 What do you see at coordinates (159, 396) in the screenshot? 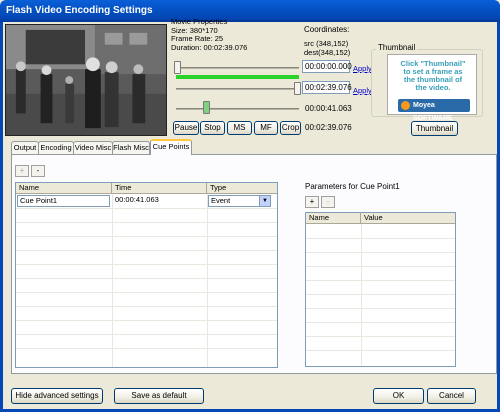
I see `save-as-default-button: Save as default` at bounding box center [159, 396].